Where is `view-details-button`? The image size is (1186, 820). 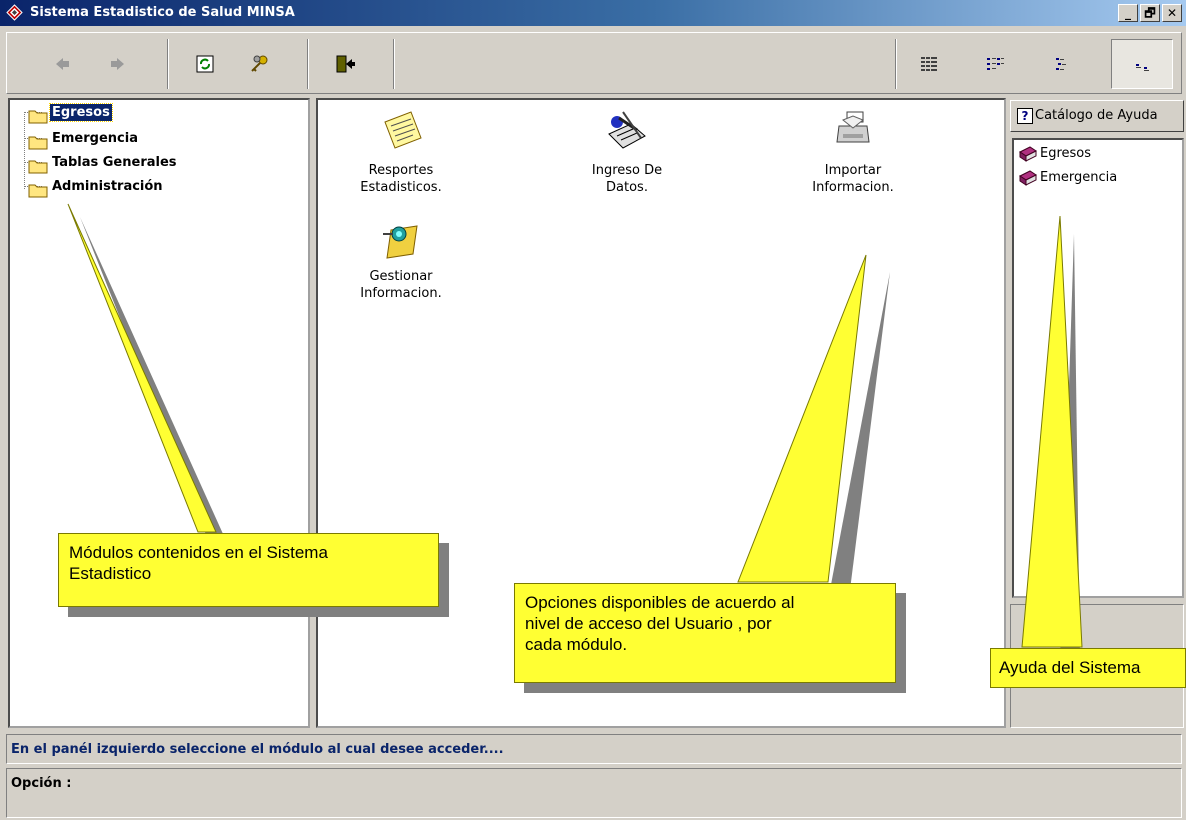
view-details-button is located at coordinates (1142, 64).